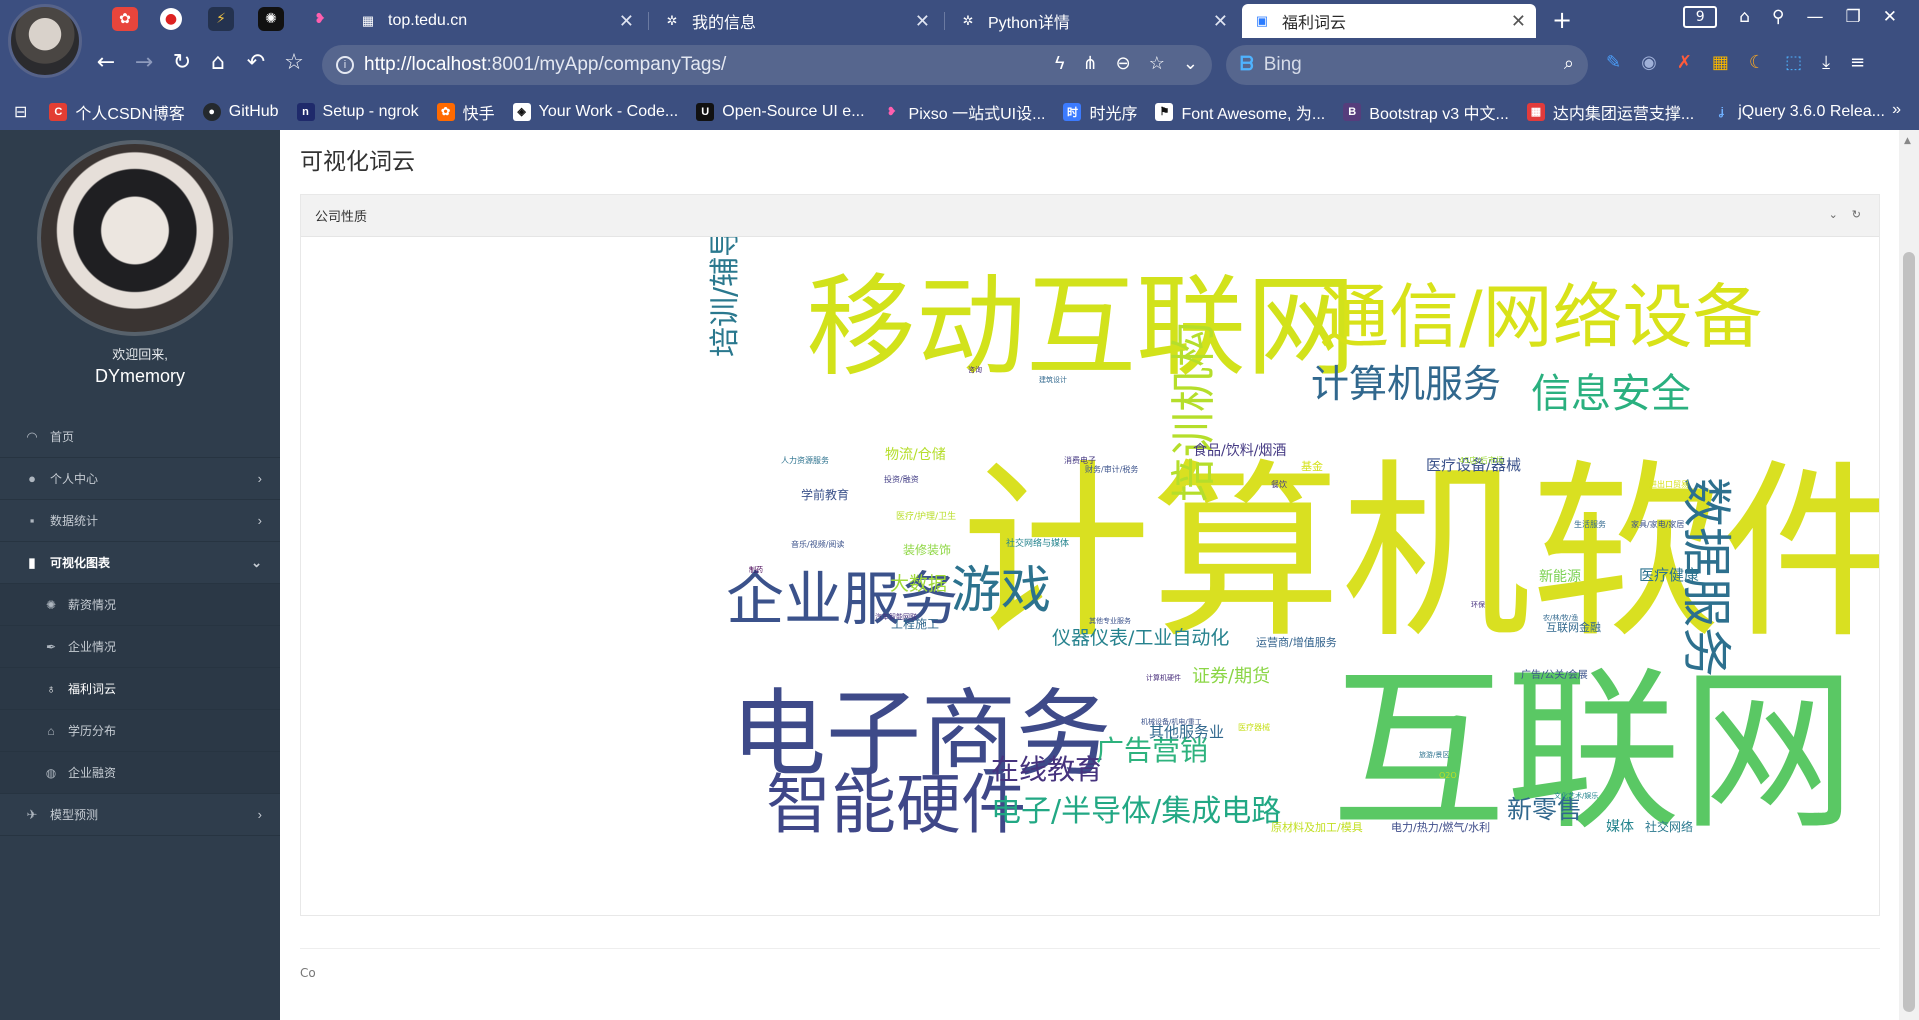 This screenshot has width=1919, height=1020. What do you see at coordinates (1001, 590) in the screenshot?
I see `wordcloud-word: 游戏` at bounding box center [1001, 590].